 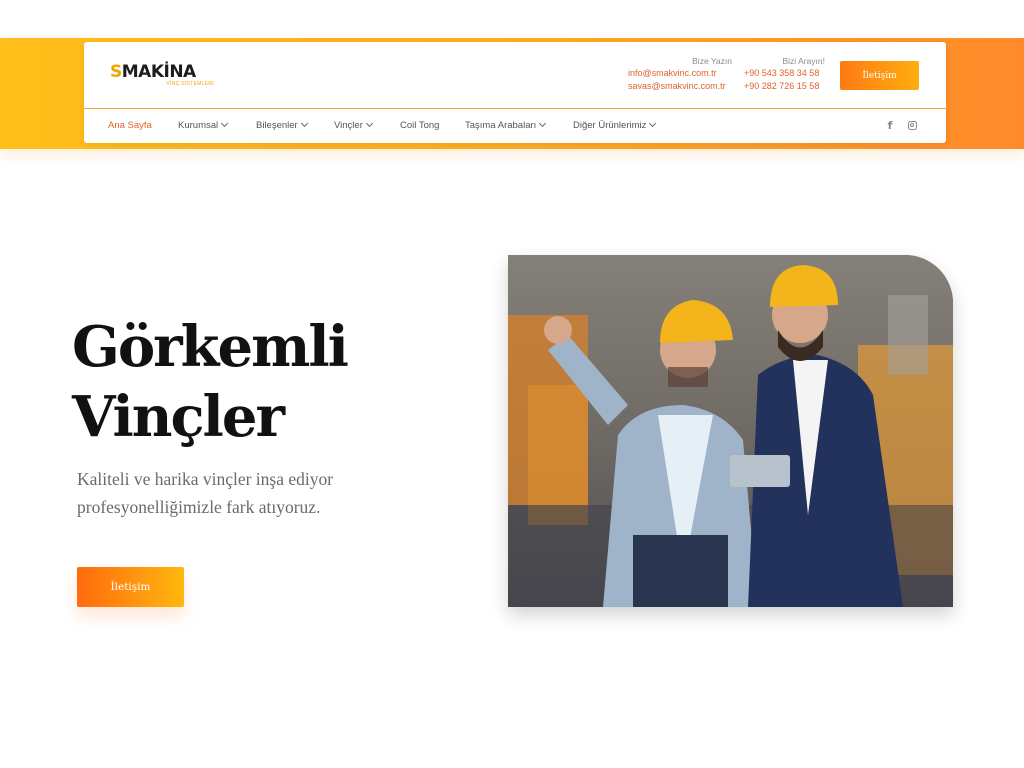 What do you see at coordinates (178, 417) in the screenshot?
I see `hero-title-line2: Vinçler` at bounding box center [178, 417].